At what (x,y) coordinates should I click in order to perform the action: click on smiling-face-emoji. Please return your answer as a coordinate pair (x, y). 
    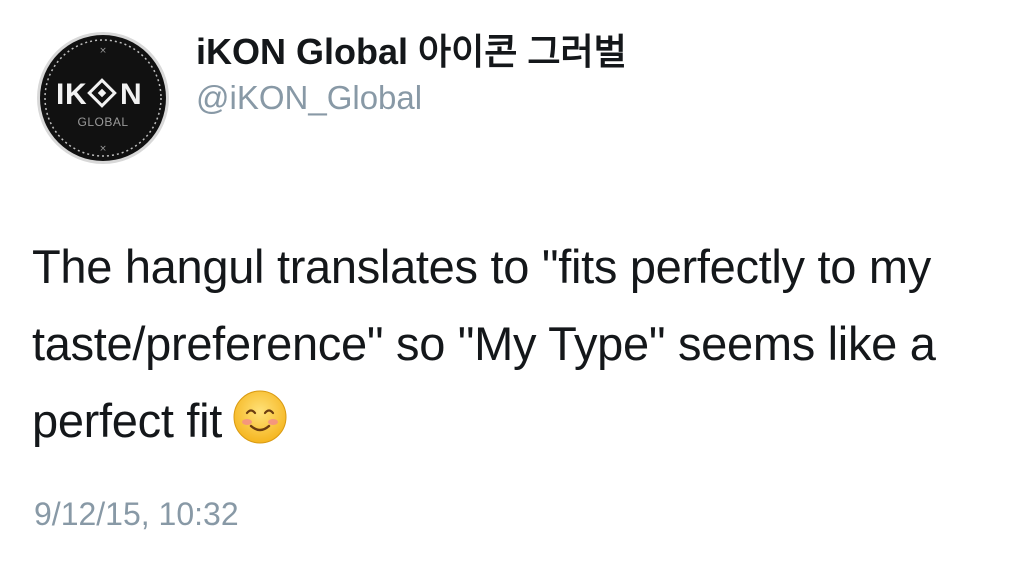
    Looking at the image, I should click on (260, 417).